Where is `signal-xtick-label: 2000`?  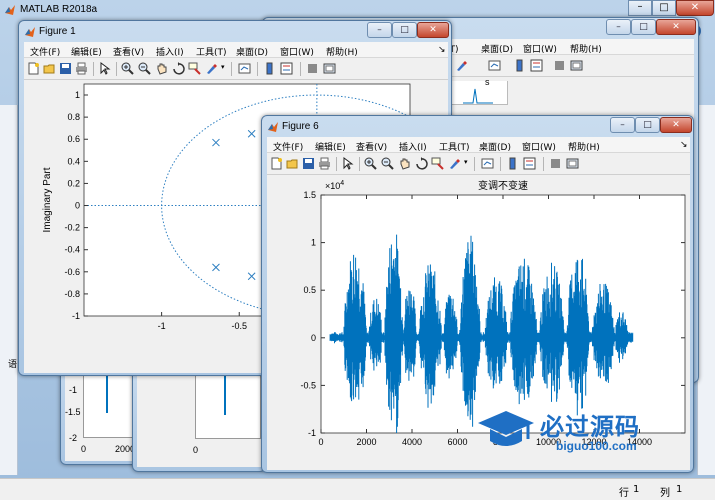
signal-xtick-label: 2000 is located at coordinates (366, 442).